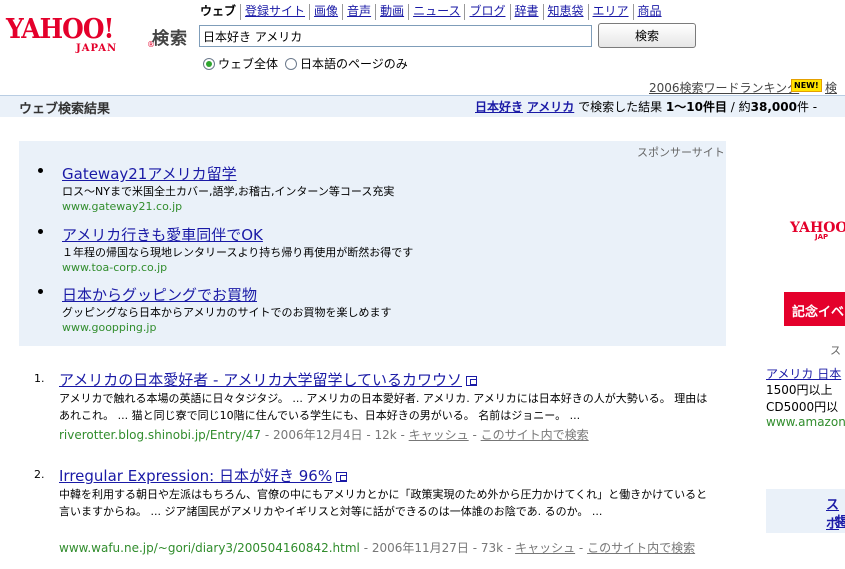 The height and width of the screenshot is (569, 845). I want to click on radio-label: 日本語のページのみ, so click(354, 64).